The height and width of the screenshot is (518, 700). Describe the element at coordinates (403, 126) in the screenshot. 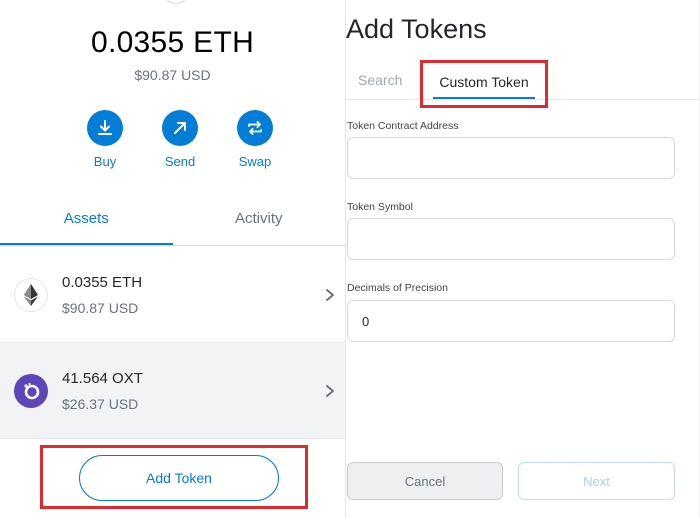

I see `contract-address-label: Token Contract Address` at that location.